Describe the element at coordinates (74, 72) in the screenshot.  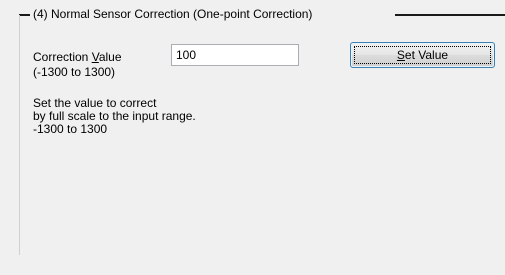
I see `correction-value-range: (-1300 to 1300)` at that location.